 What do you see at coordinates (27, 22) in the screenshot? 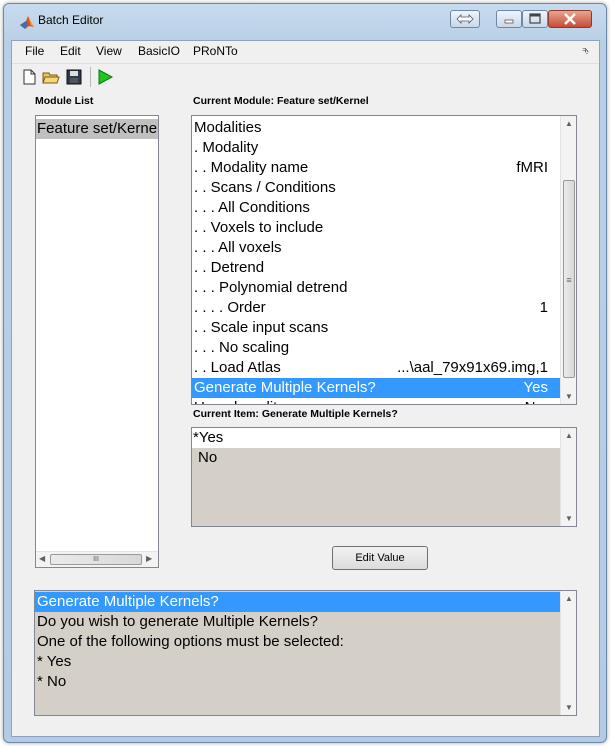
I see `matlab-icon` at bounding box center [27, 22].